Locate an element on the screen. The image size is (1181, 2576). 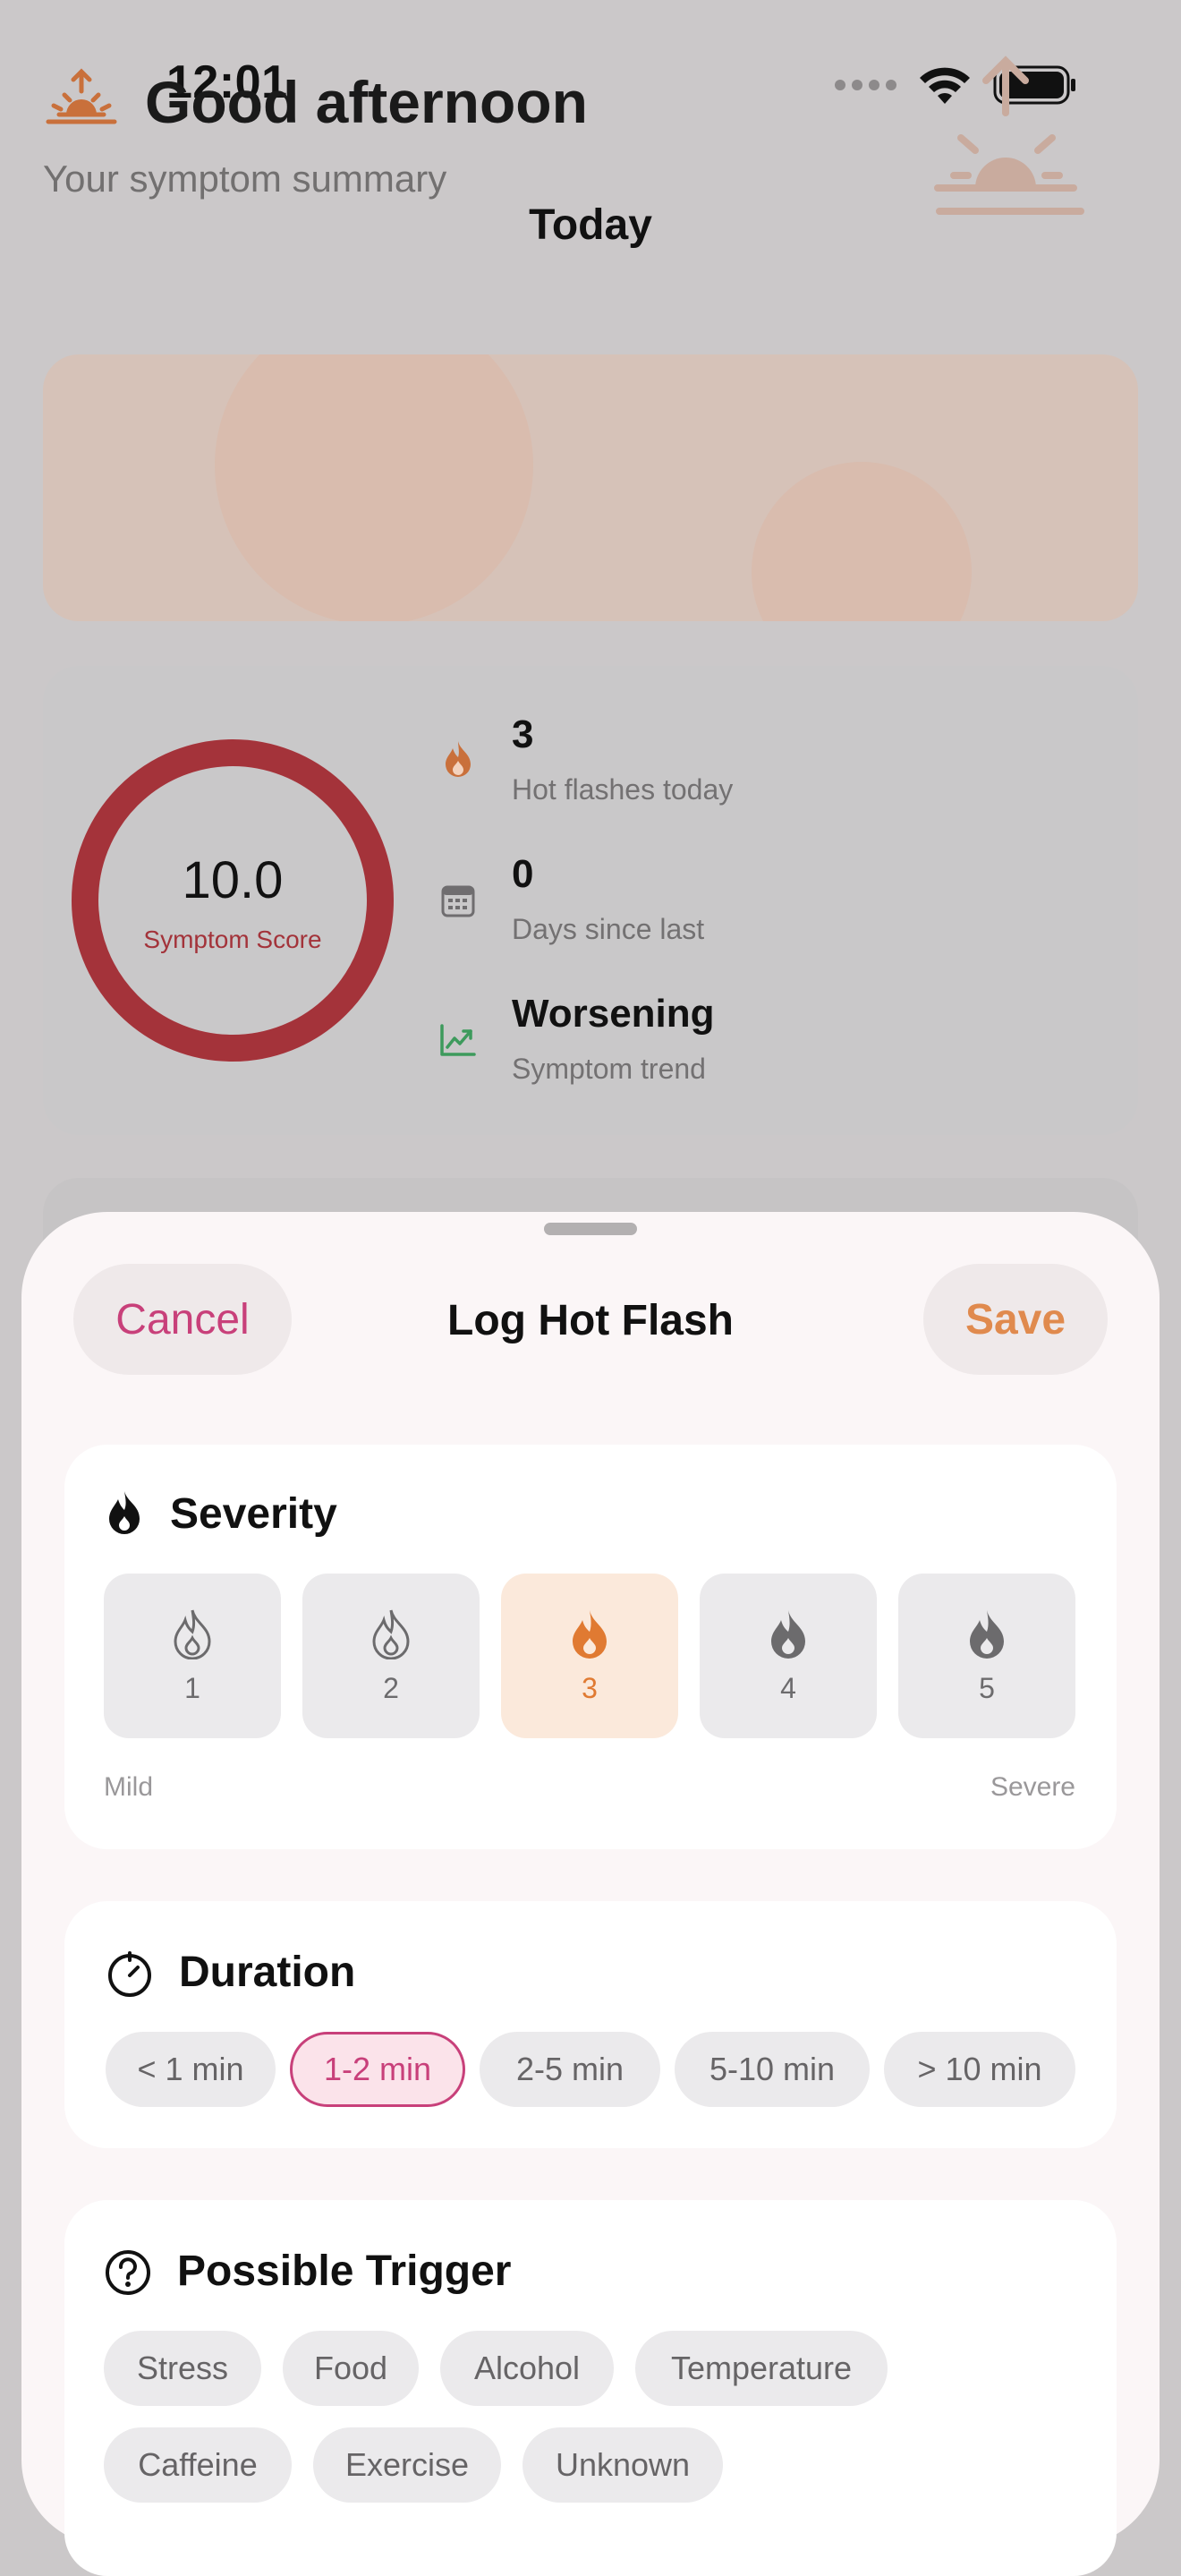
severity-max-label: Severe is located at coordinates (1032, 1787).